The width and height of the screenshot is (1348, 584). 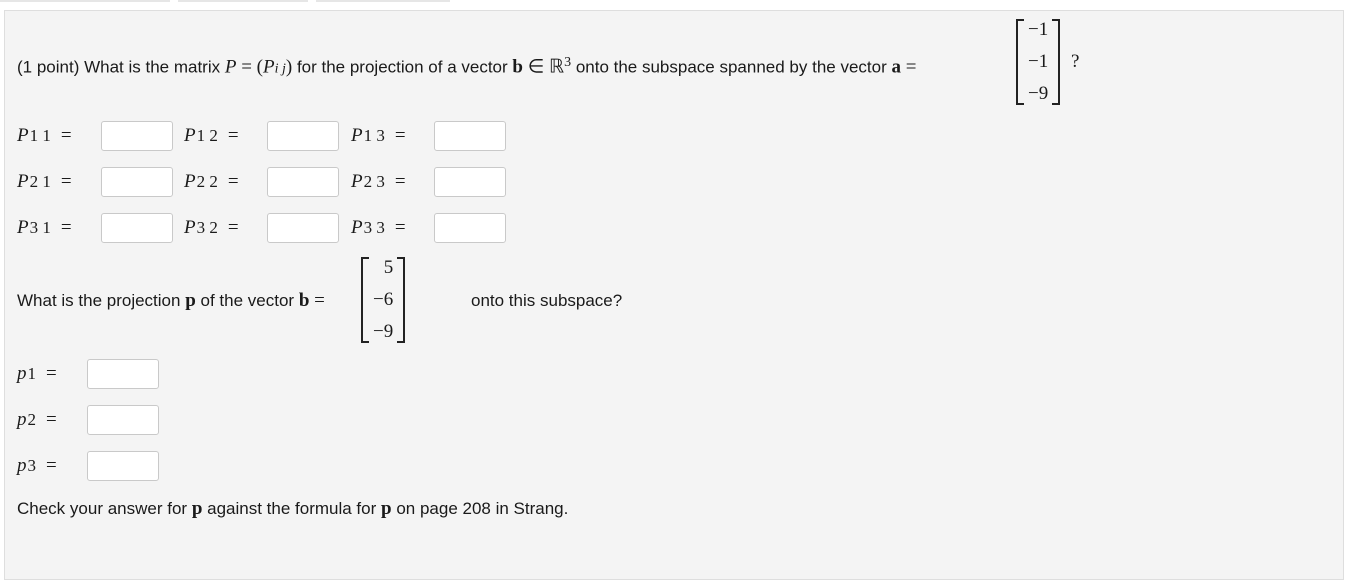 What do you see at coordinates (470, 228) in the screenshot?
I see `input-P33` at bounding box center [470, 228].